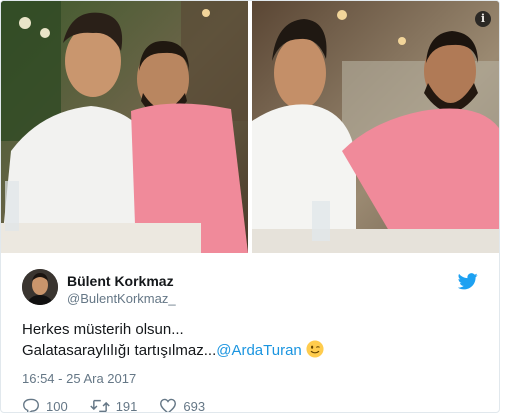 Image resolution: width=506 pixels, height=413 pixels. I want to click on reply-icon, so click(31, 405).